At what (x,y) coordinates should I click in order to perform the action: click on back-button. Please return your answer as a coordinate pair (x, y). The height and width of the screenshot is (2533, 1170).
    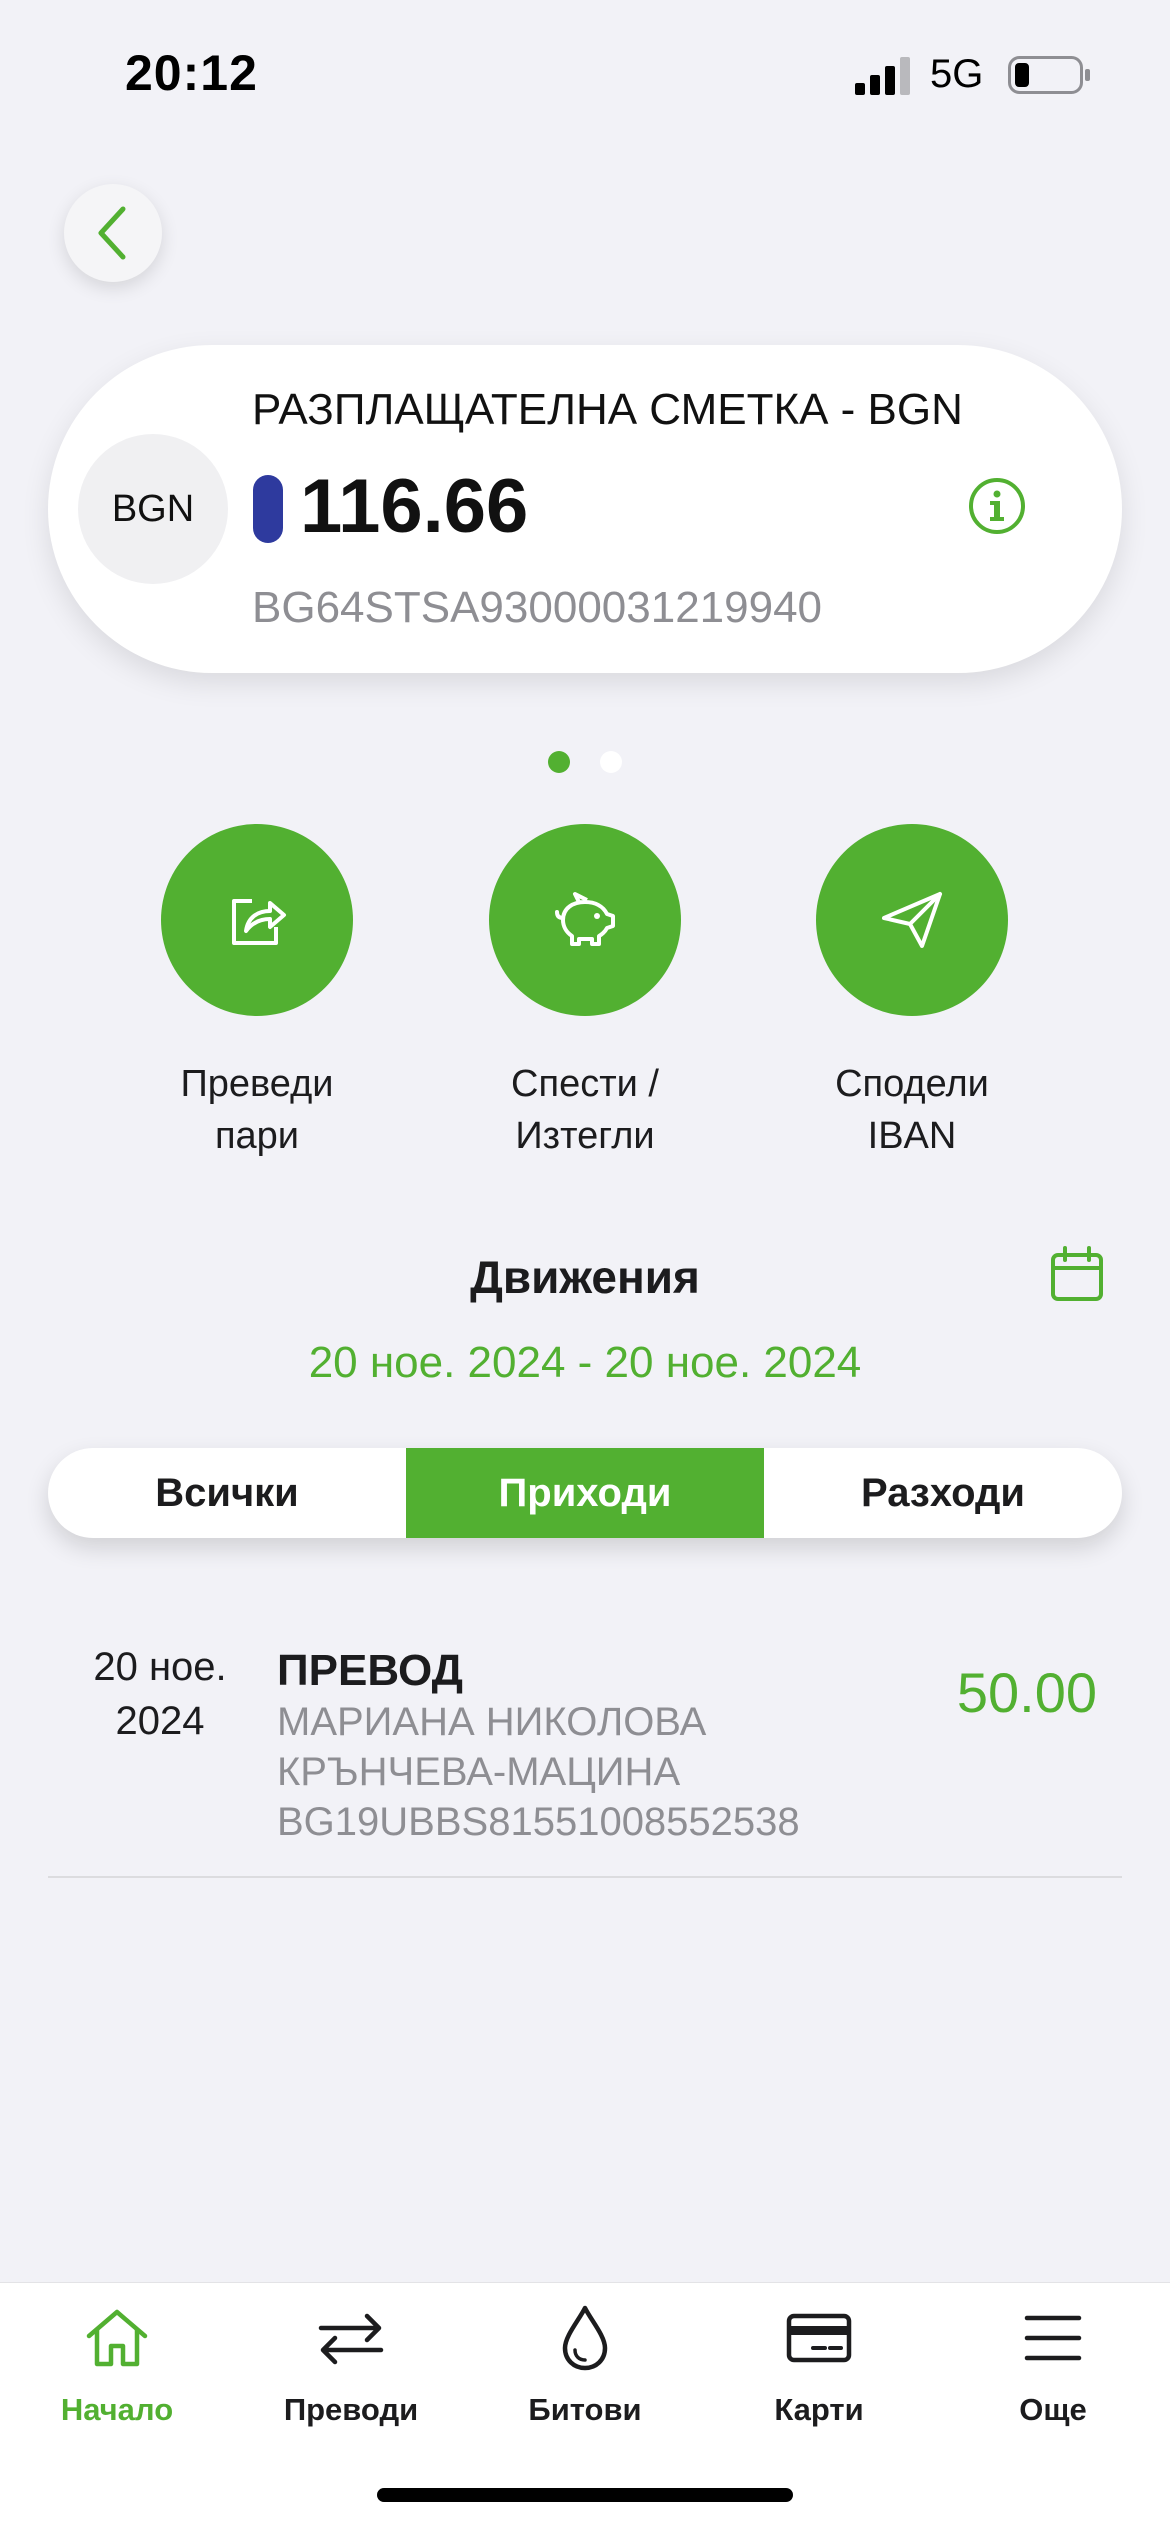
    Looking at the image, I should click on (113, 233).